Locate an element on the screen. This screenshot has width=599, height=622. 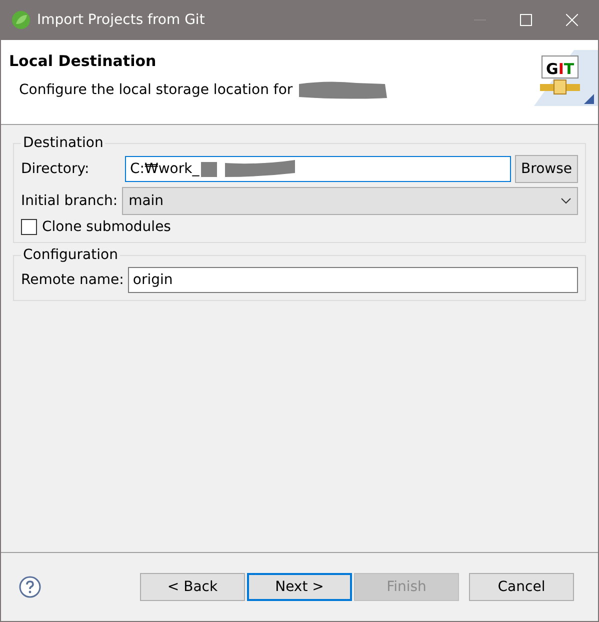
page-description: Configure the local storage location for is located at coordinates (156, 90).